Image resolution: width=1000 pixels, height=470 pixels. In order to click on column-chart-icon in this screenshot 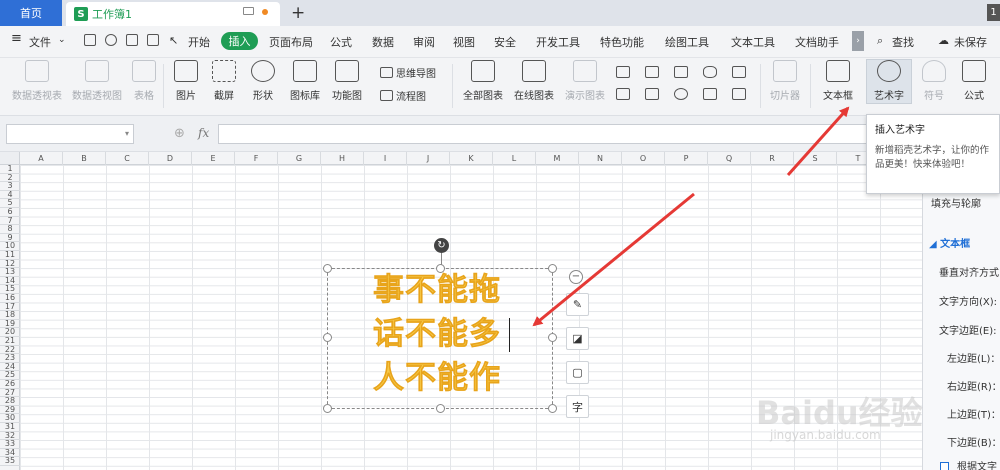, I will do `click(623, 72)`.